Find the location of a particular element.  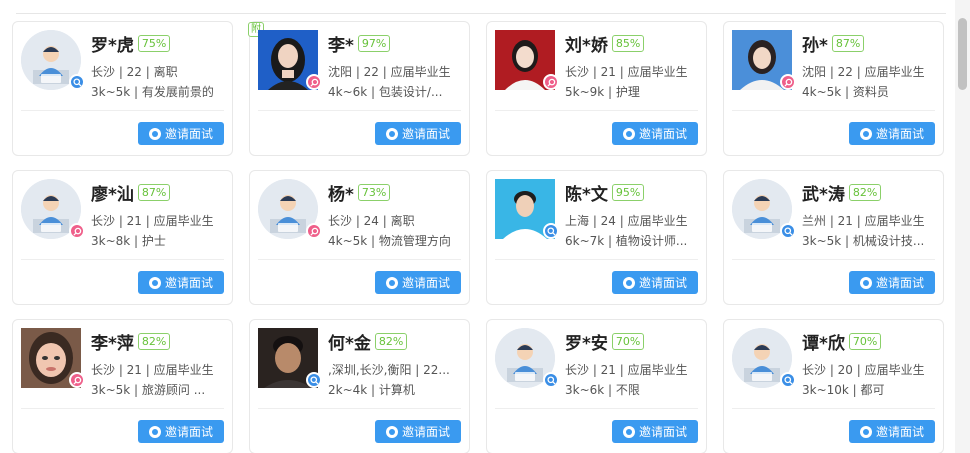

candidate-card: 孙* 87% 沈阳 | 22 | 应届毕业生 4k~5k | 资料员 邀请面试 is located at coordinates (833, 88).